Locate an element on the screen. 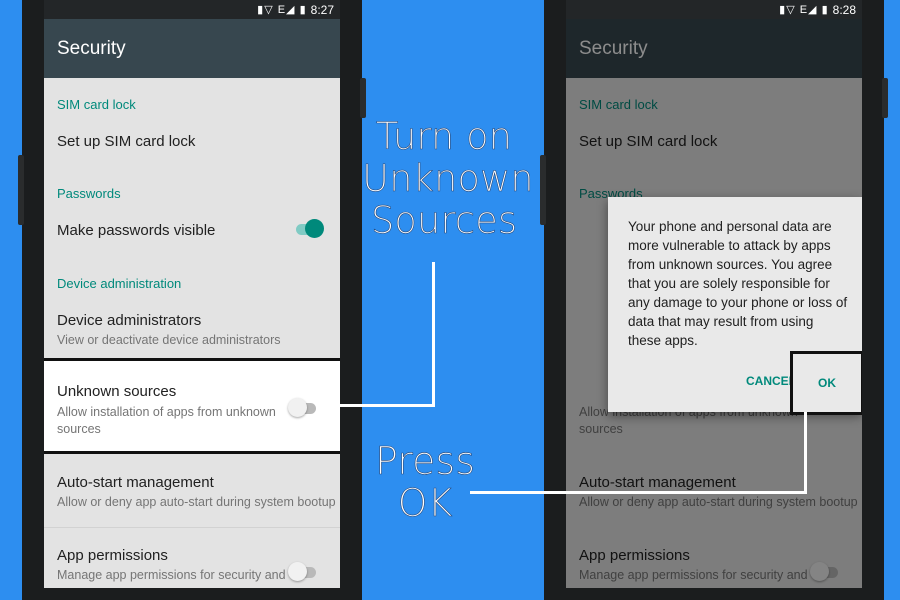  device-administrators-subtitle: View or deactivate device administrators is located at coordinates (169, 340).